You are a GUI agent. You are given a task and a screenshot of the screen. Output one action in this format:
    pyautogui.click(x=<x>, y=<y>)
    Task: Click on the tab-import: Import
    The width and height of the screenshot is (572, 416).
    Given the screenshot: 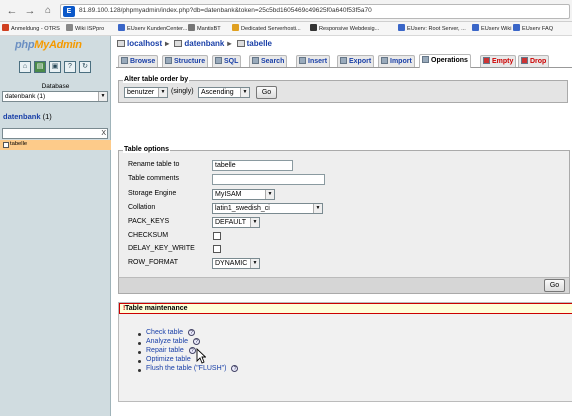 What is the action you would take?
    pyautogui.click(x=396, y=61)
    